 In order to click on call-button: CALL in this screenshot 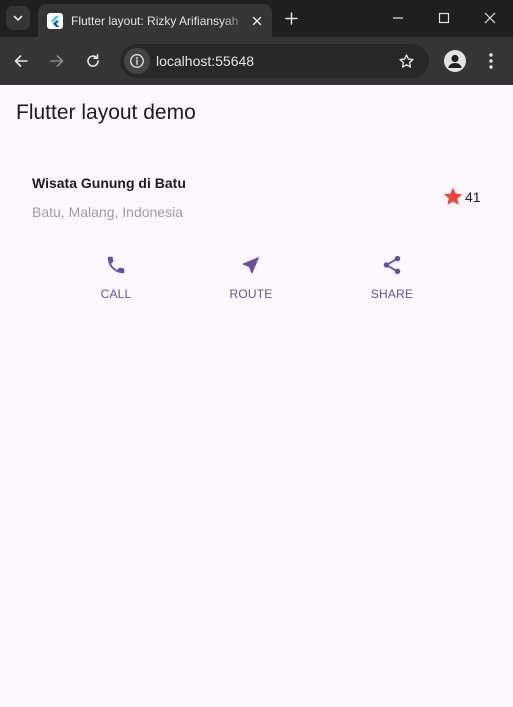, I will do `click(116, 278)`.